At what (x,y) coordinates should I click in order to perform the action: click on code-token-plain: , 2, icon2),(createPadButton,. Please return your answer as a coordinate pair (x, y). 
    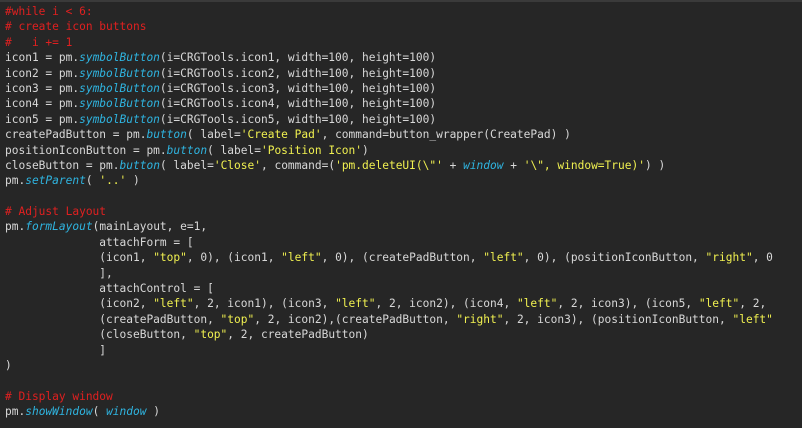
    Looking at the image, I should click on (355, 319).